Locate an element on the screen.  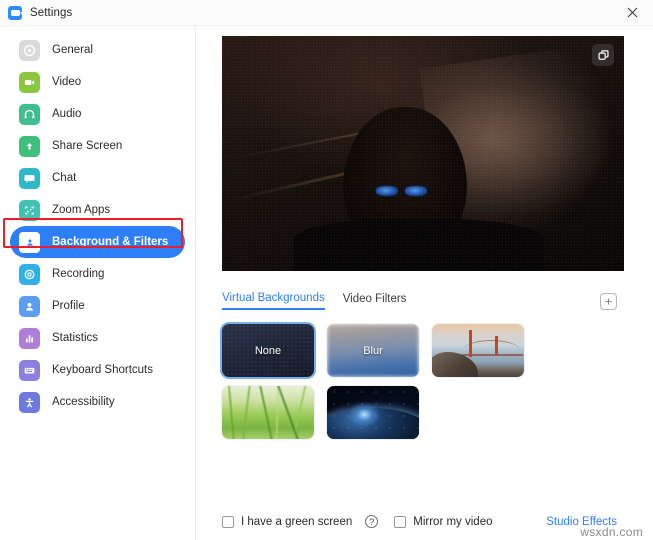
sidebar-item-label: Accessibility is located at coordinates (83, 402).